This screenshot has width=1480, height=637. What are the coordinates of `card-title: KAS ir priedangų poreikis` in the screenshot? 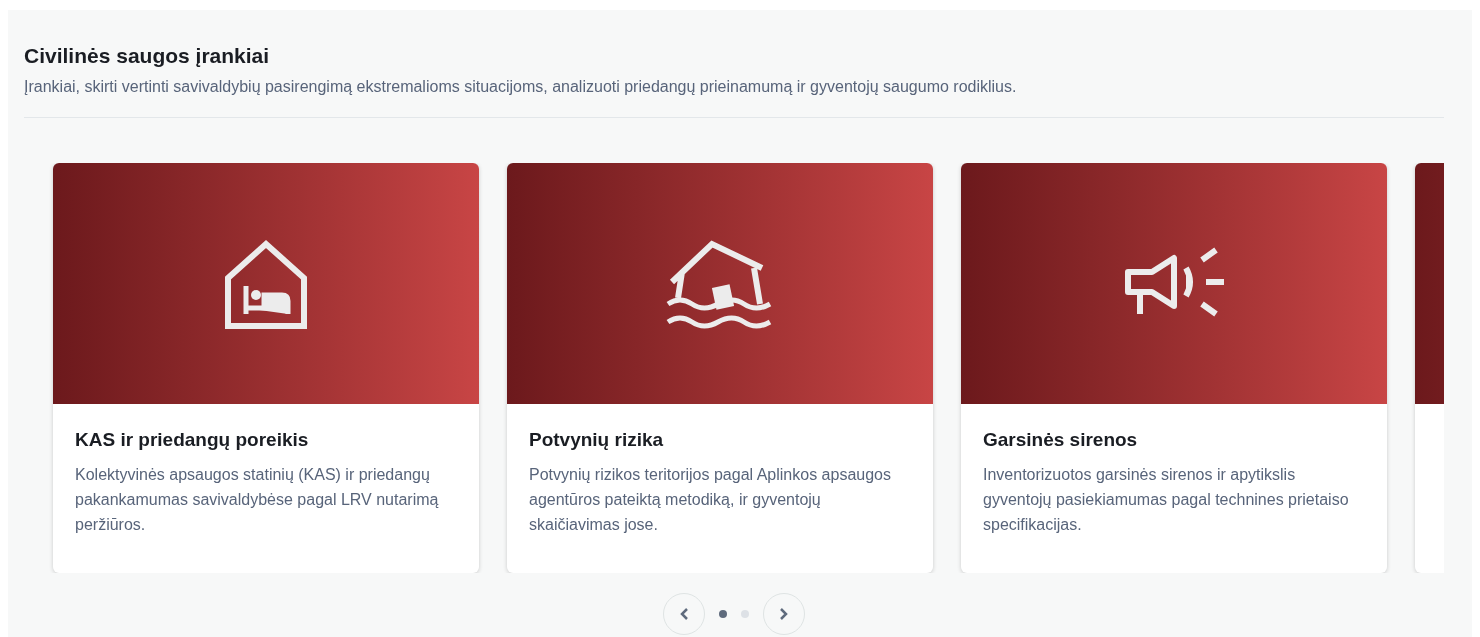 It's located at (192, 440).